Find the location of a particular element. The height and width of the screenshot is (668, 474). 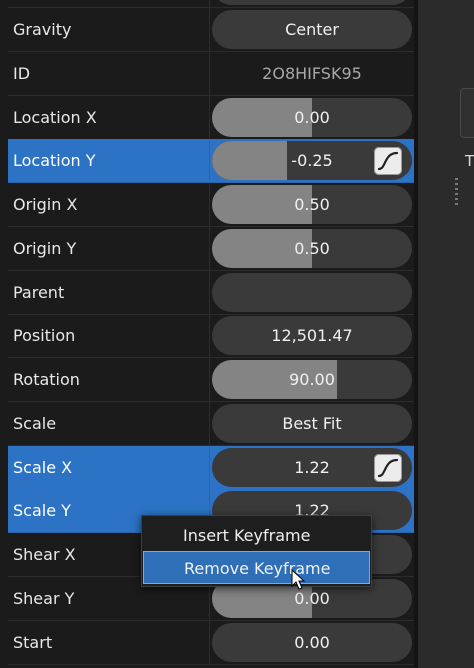

property-row-scale-x: Scale X 1.22 is located at coordinates (211, 467).